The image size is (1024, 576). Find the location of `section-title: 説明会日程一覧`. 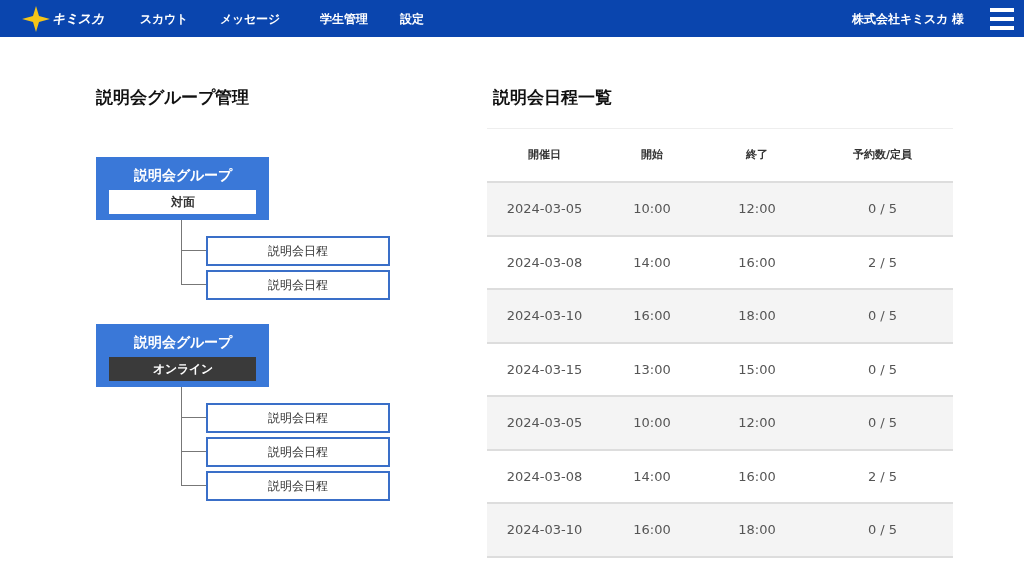

section-title: 説明会日程一覧 is located at coordinates (552, 97).